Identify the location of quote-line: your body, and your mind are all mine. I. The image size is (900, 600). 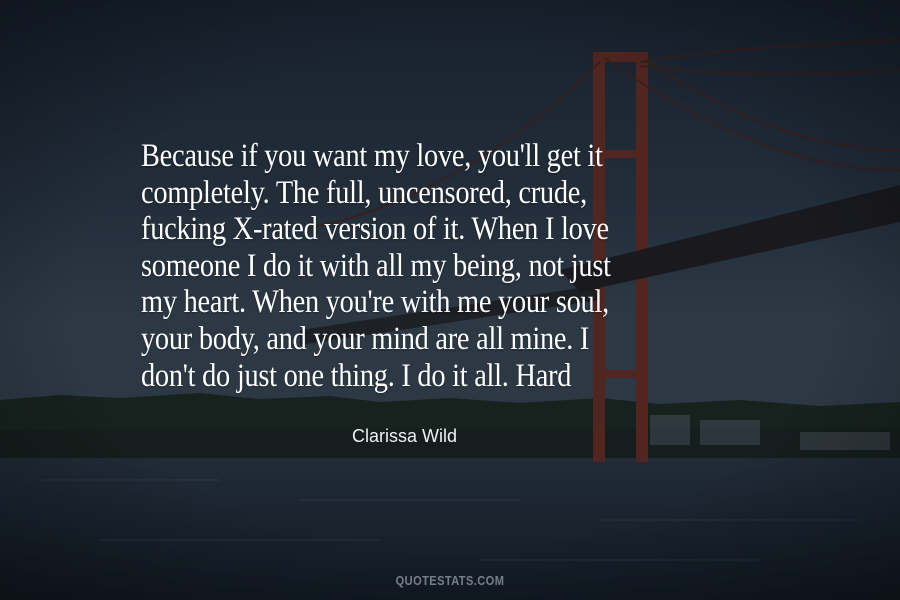
(365, 338).